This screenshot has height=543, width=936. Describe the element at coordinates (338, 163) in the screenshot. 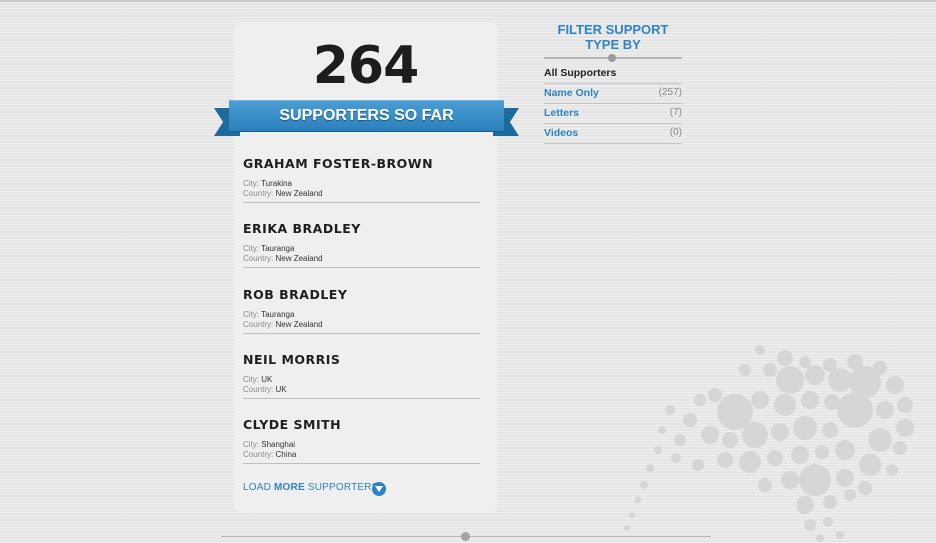

I see `supporter-name: GRAHAM FOSTER-BROWN` at that location.